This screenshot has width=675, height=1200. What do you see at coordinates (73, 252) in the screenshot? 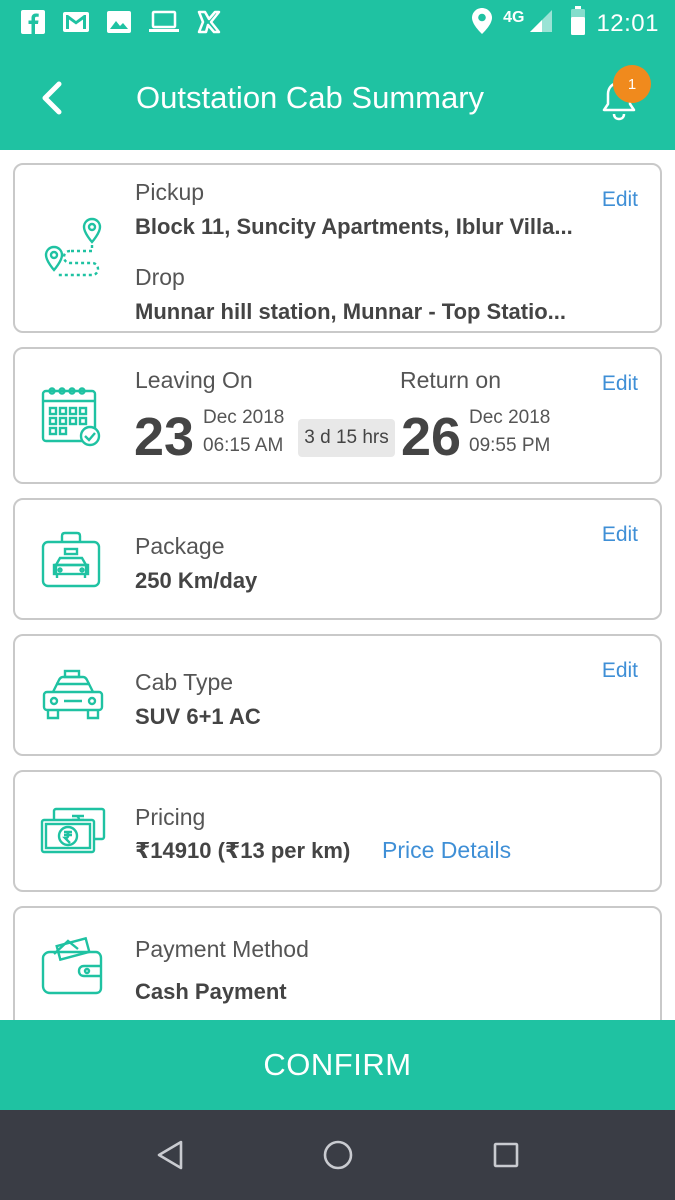
I see `route-map-icon` at bounding box center [73, 252].